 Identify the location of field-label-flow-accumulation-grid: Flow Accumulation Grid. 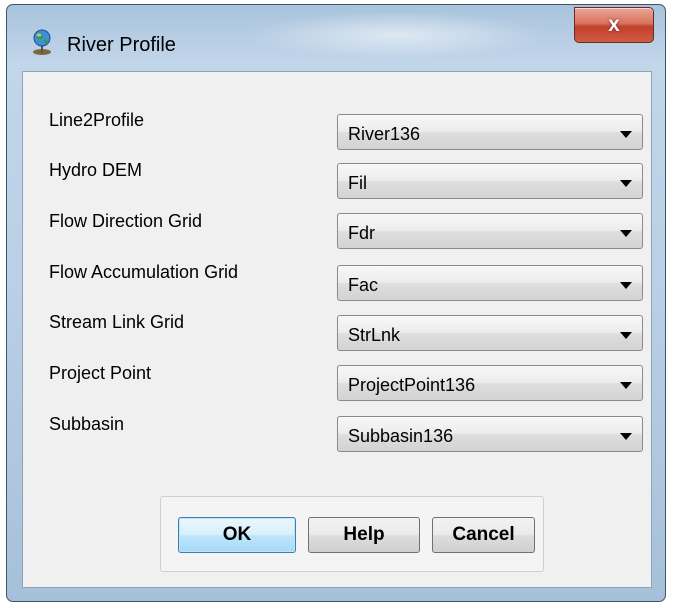
(144, 272).